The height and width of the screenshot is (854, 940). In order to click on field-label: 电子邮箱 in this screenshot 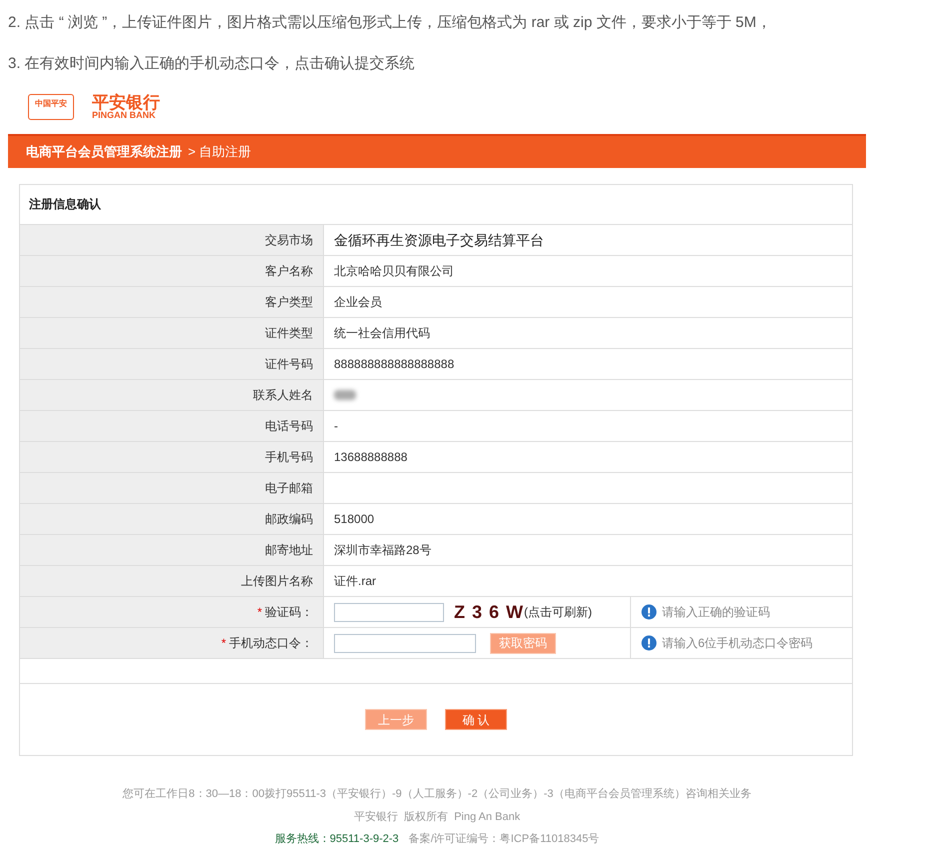, I will do `click(289, 488)`.